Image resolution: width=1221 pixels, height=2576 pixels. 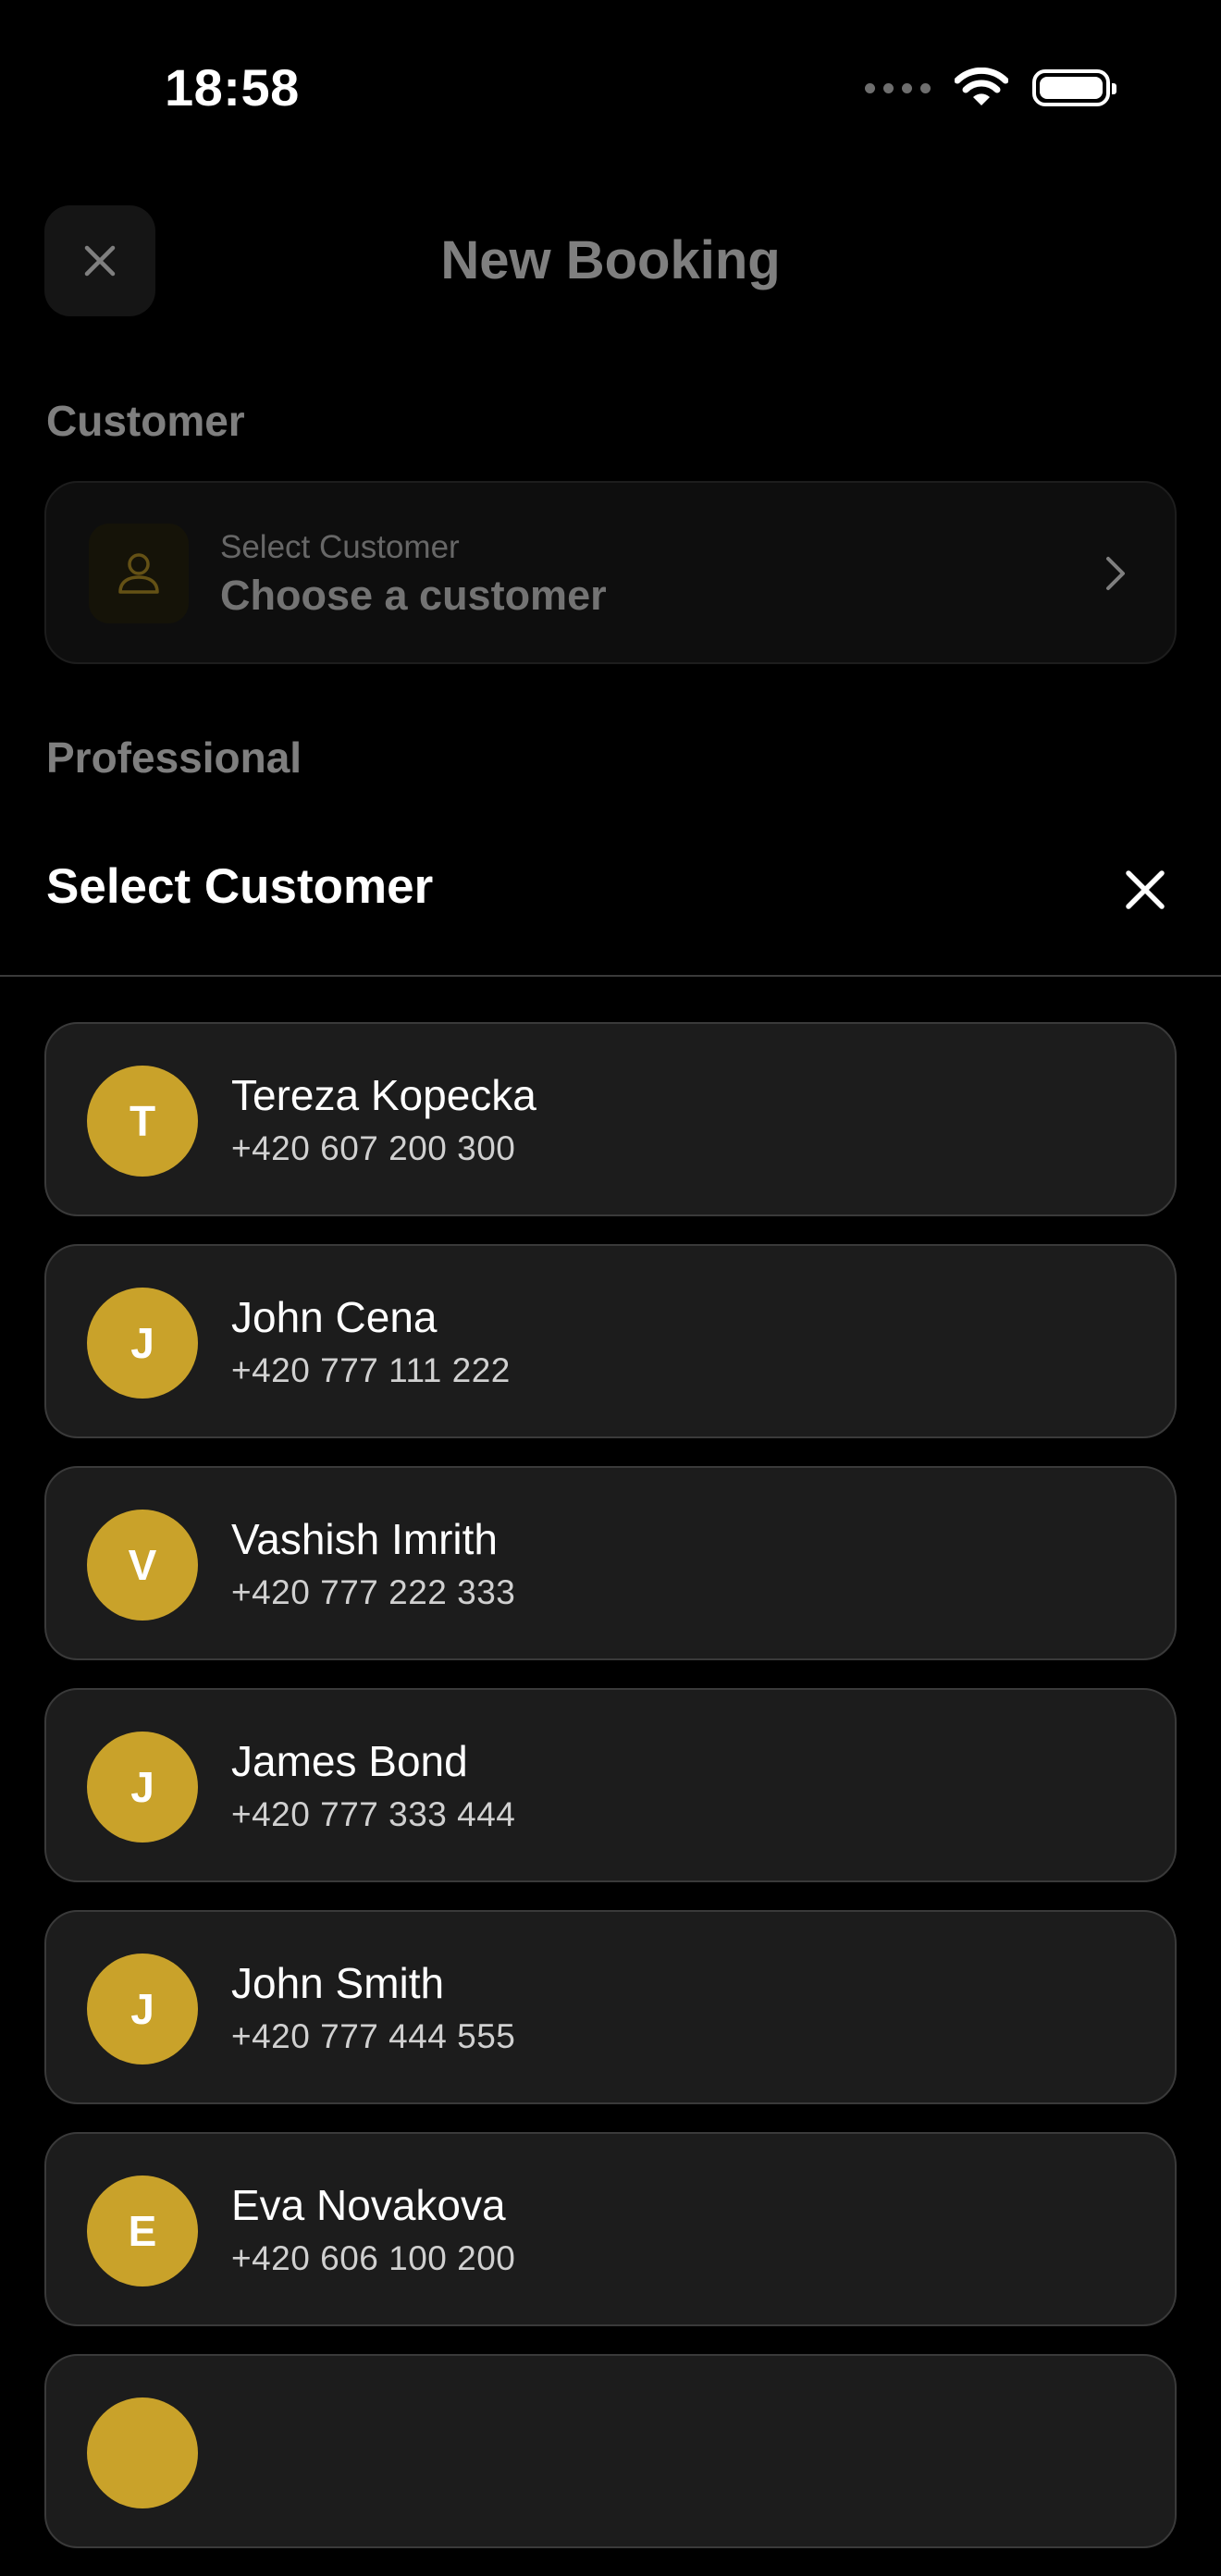 What do you see at coordinates (340, 547) in the screenshot?
I see `selector-label: Select Customer` at bounding box center [340, 547].